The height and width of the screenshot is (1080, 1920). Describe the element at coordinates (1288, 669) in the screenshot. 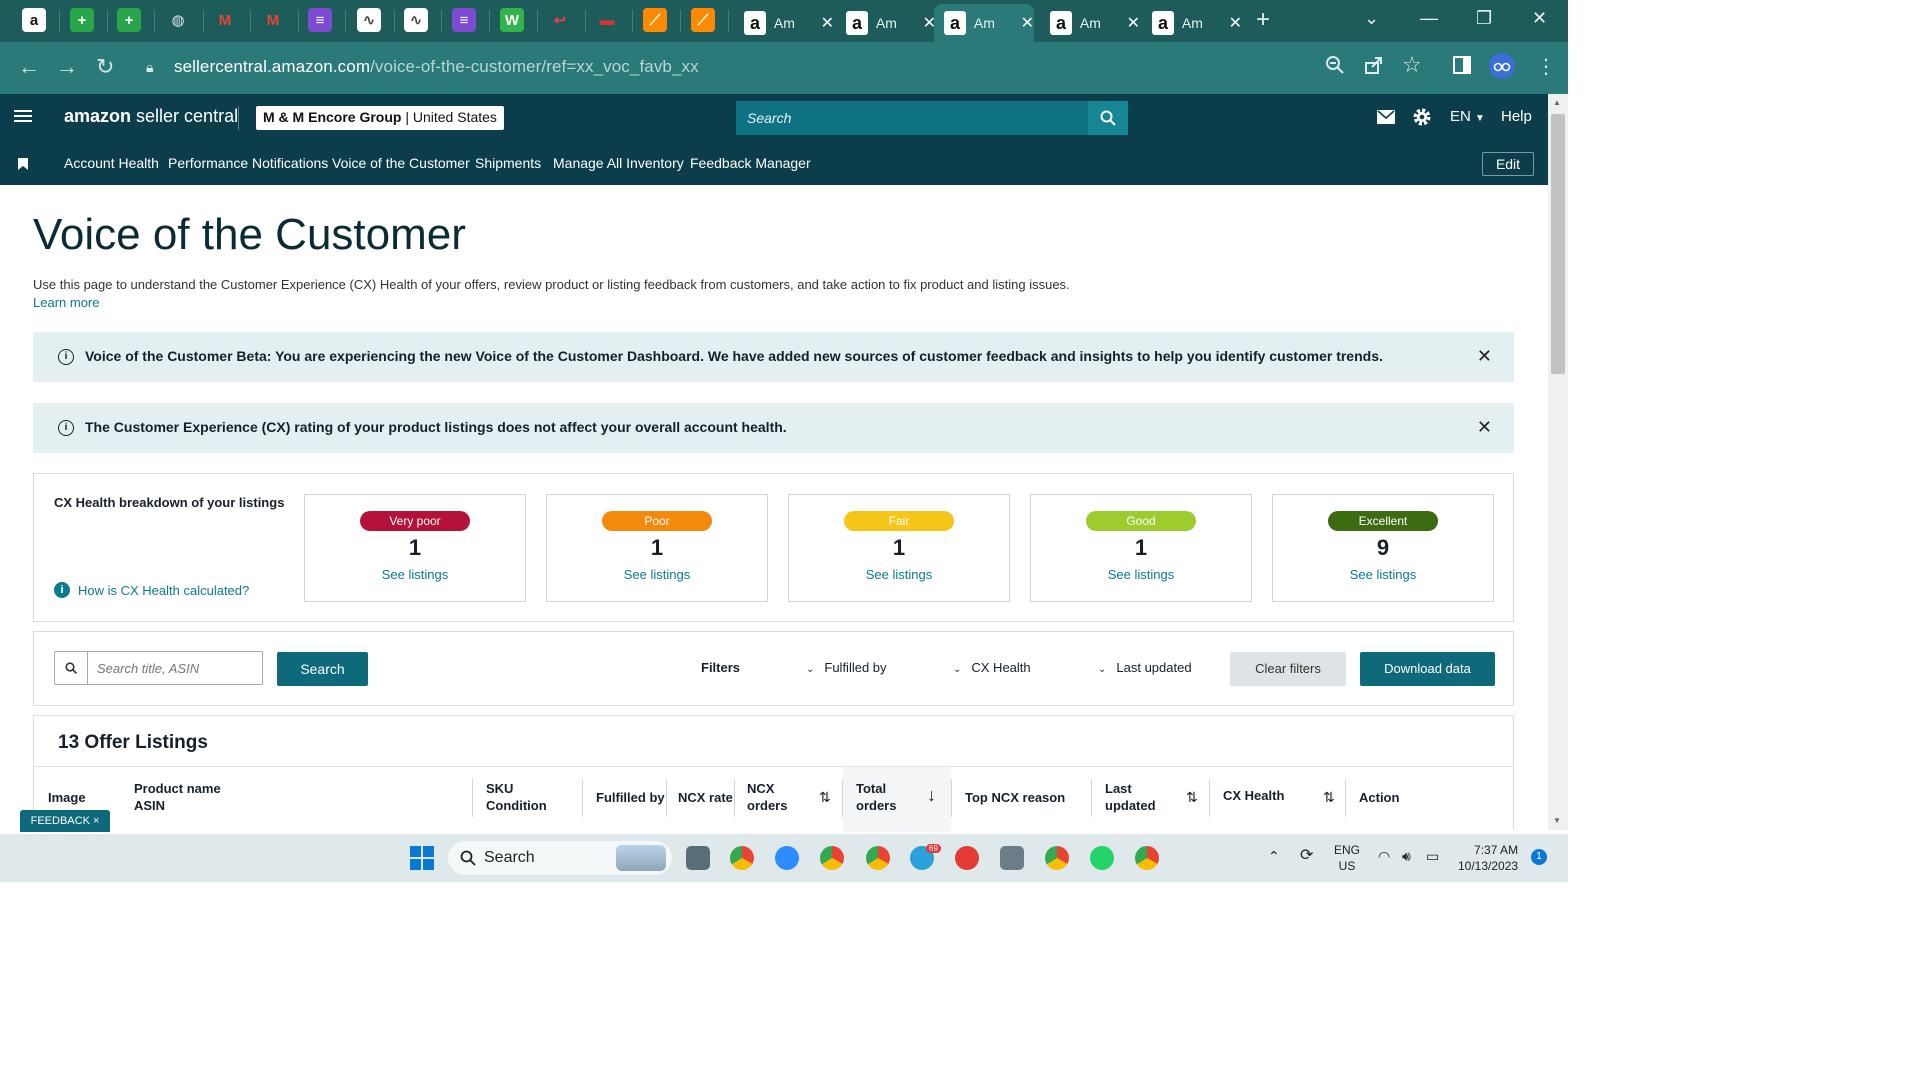

I see `clear-filters-button: Clear filters` at that location.